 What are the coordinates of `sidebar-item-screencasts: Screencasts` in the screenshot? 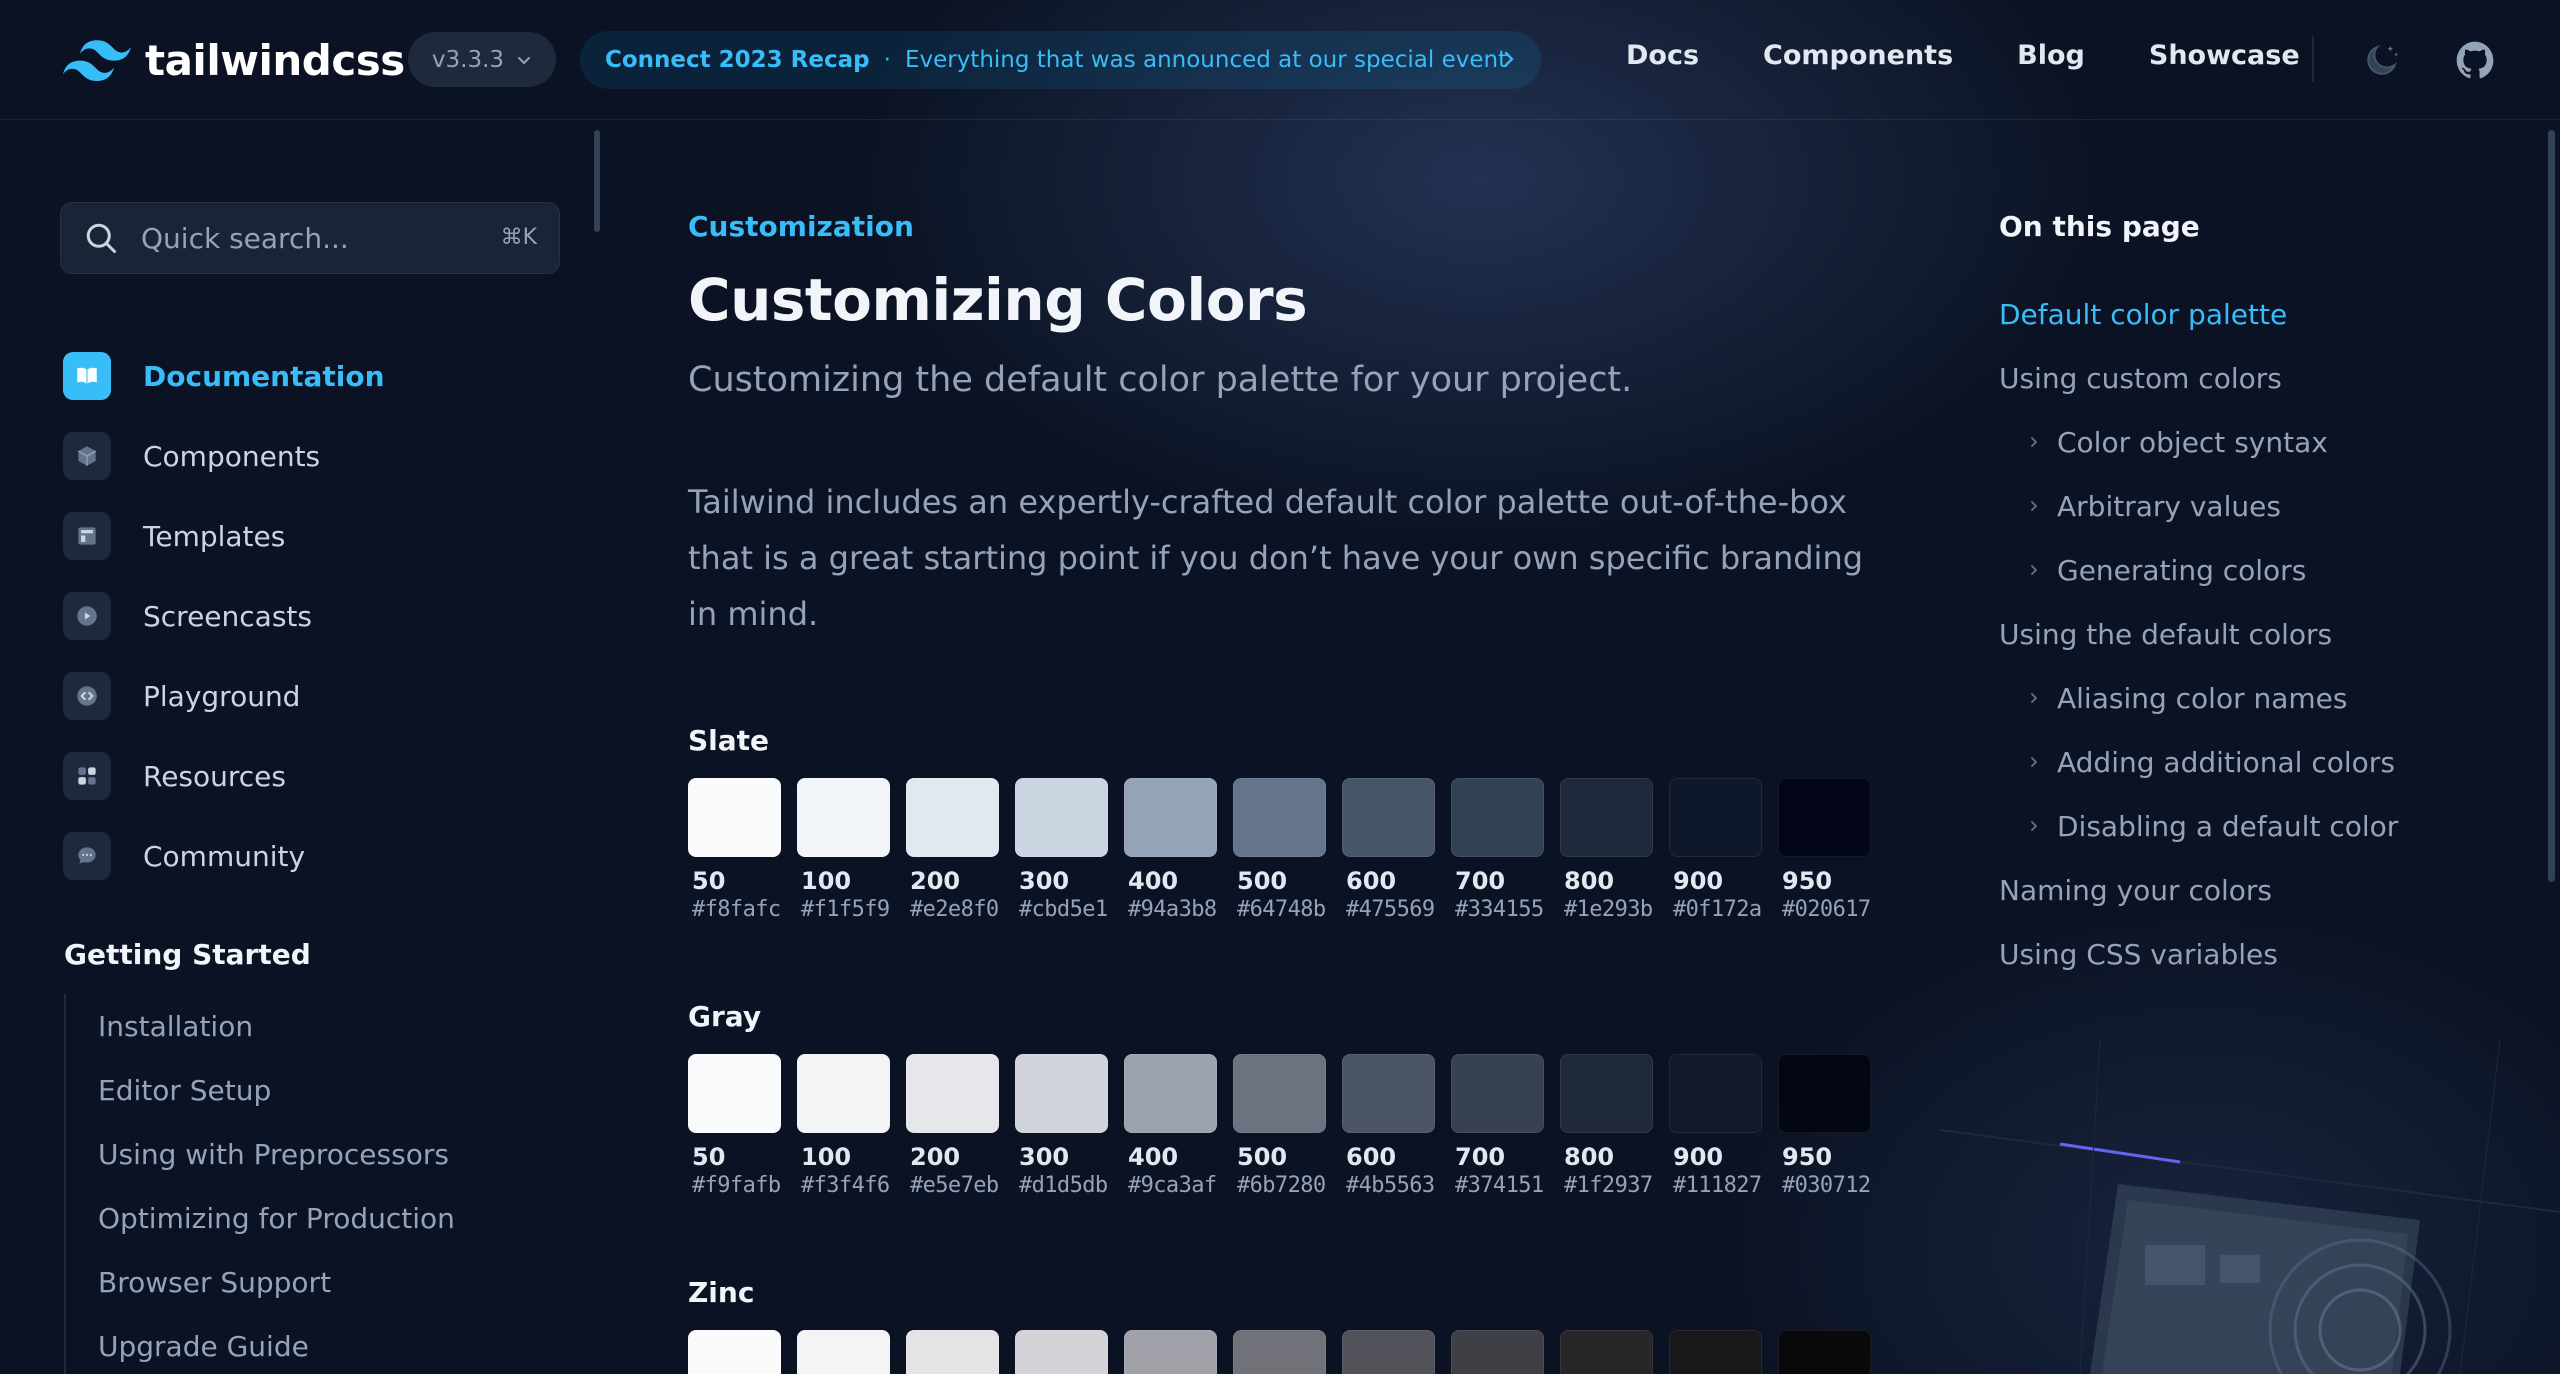 It's located at (224, 616).